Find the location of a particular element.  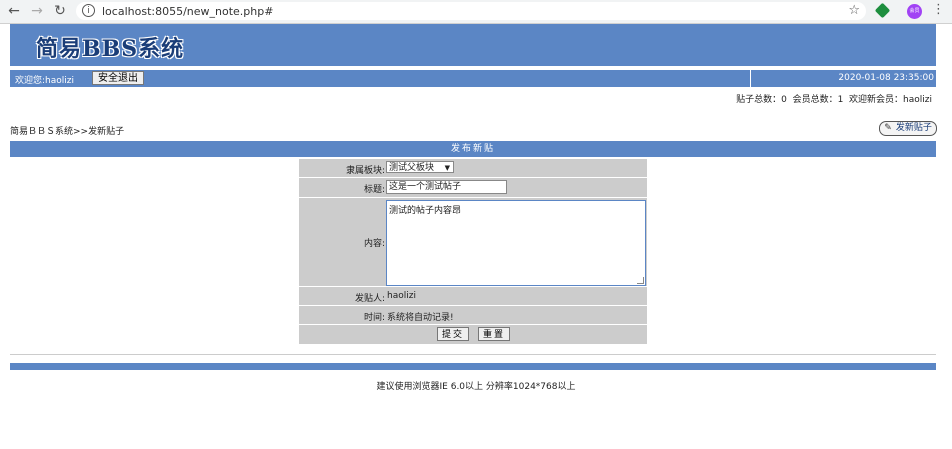

site-banner: 简易BBS系统 is located at coordinates (473, 45).